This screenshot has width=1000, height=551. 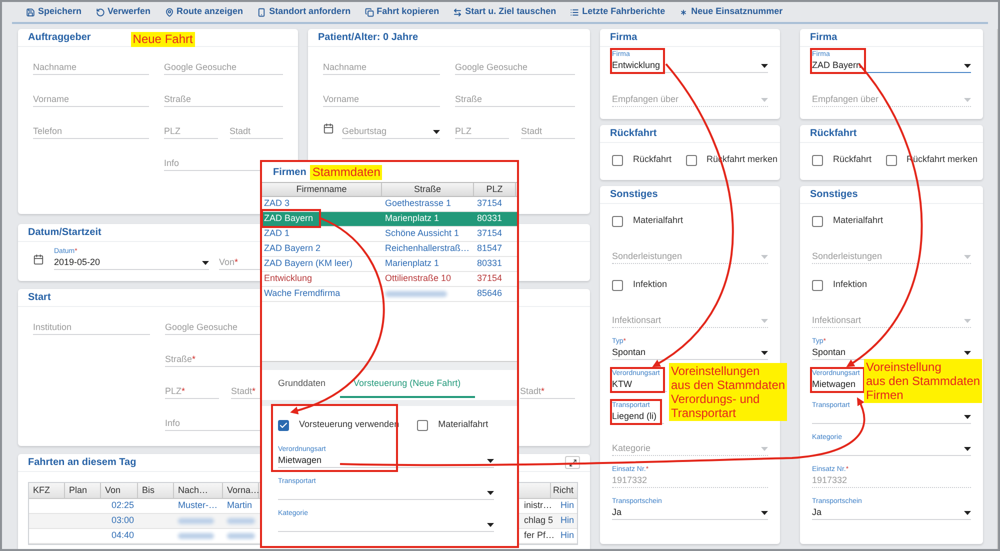 What do you see at coordinates (122, 521) in the screenshot?
I see `table-cell-text: 03:00` at bounding box center [122, 521].